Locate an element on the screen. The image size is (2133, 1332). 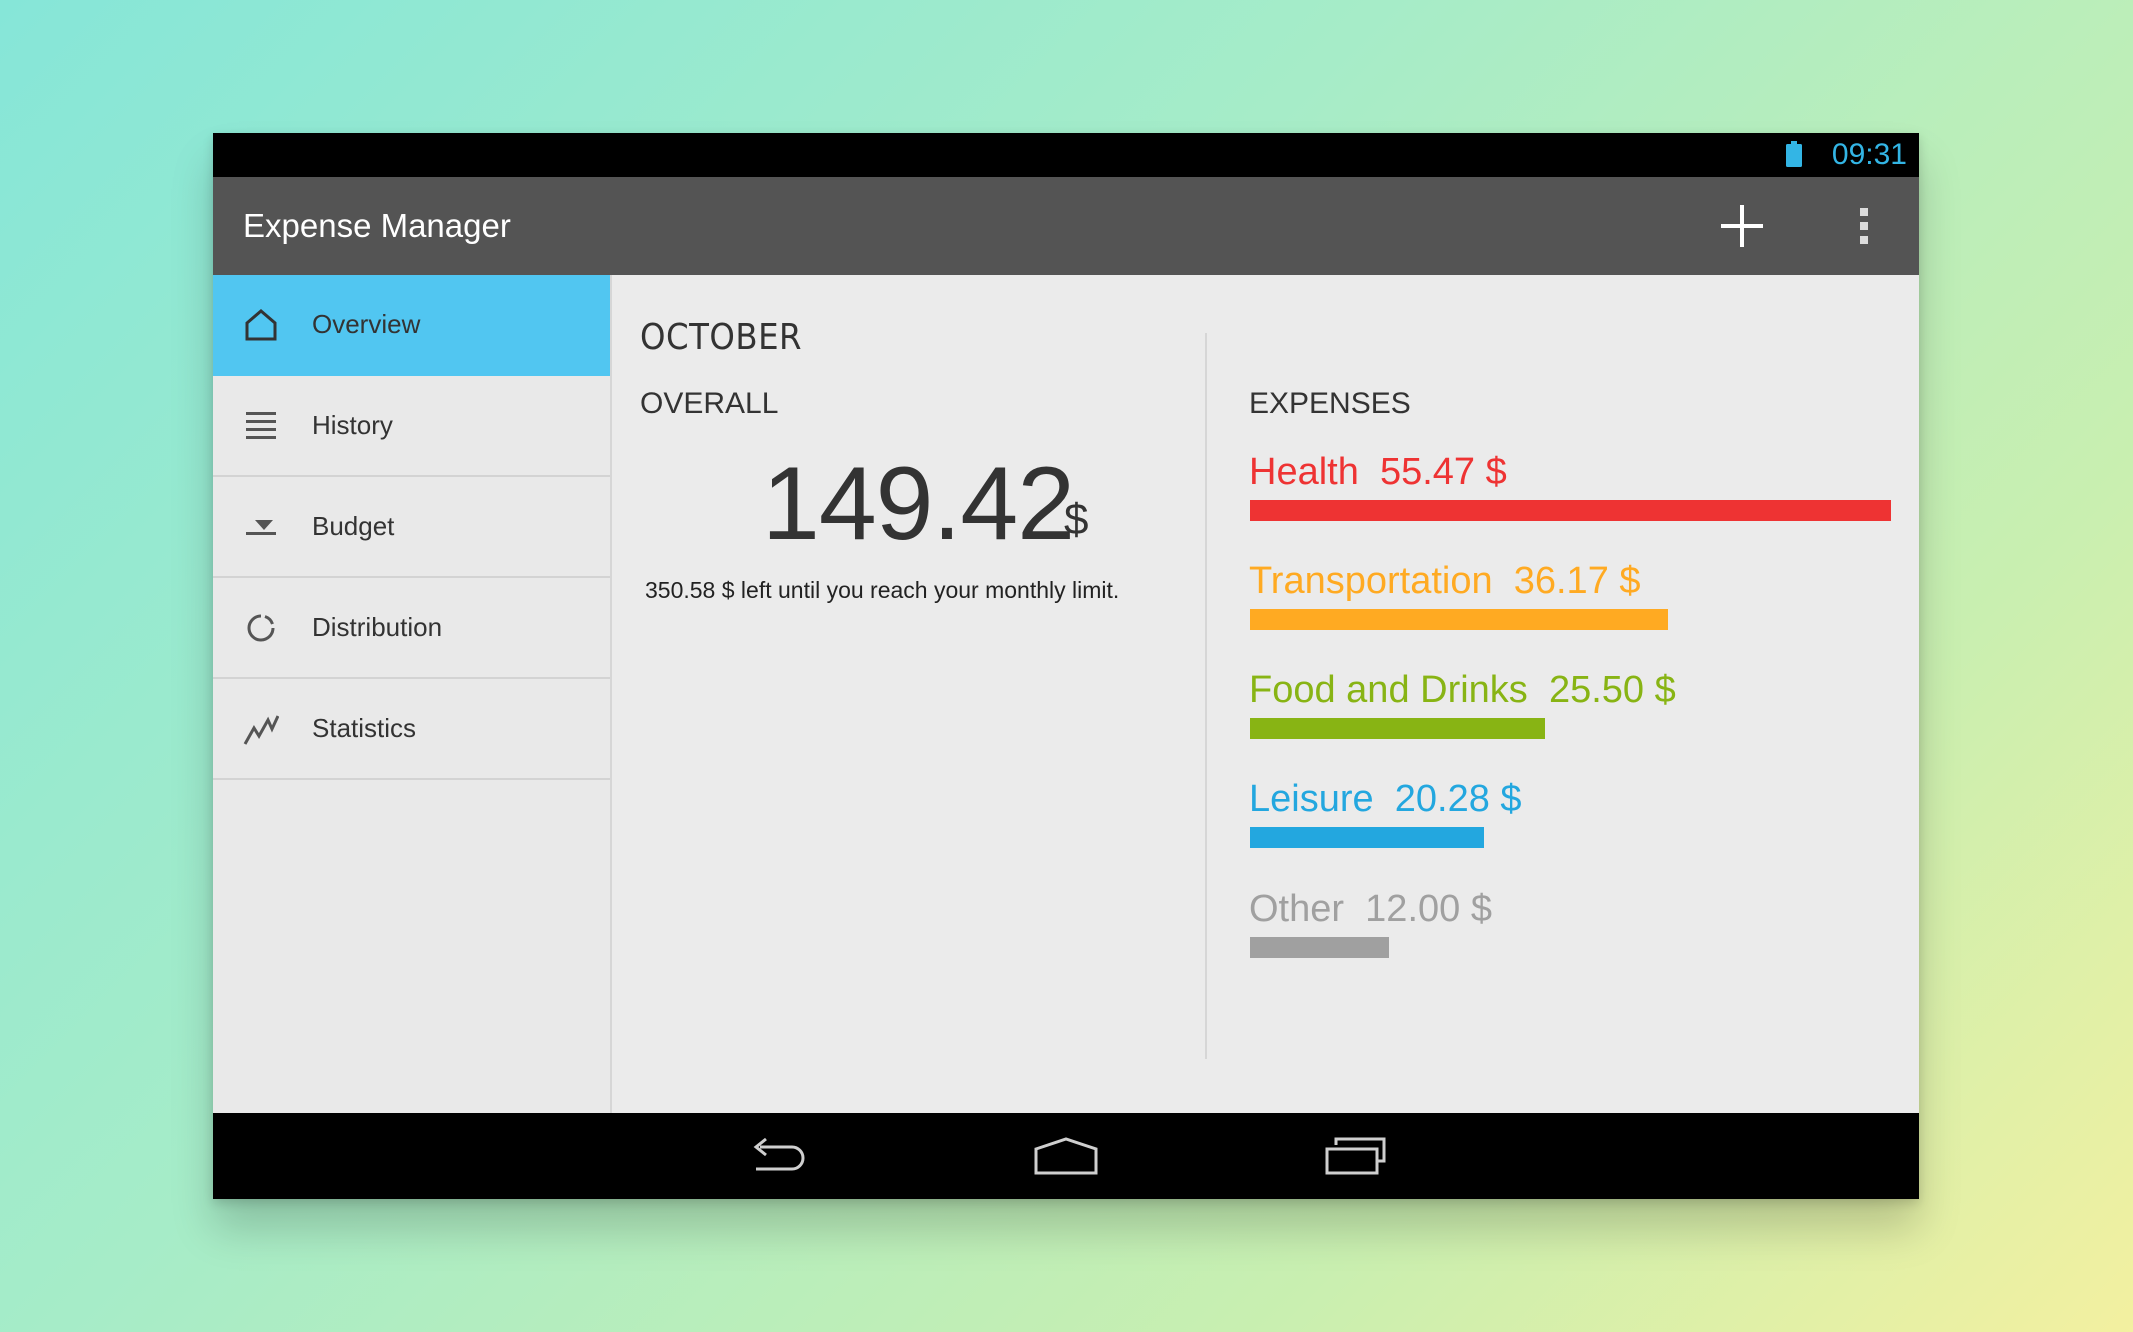
sidebar-item-budget: Budget is located at coordinates (411, 527).